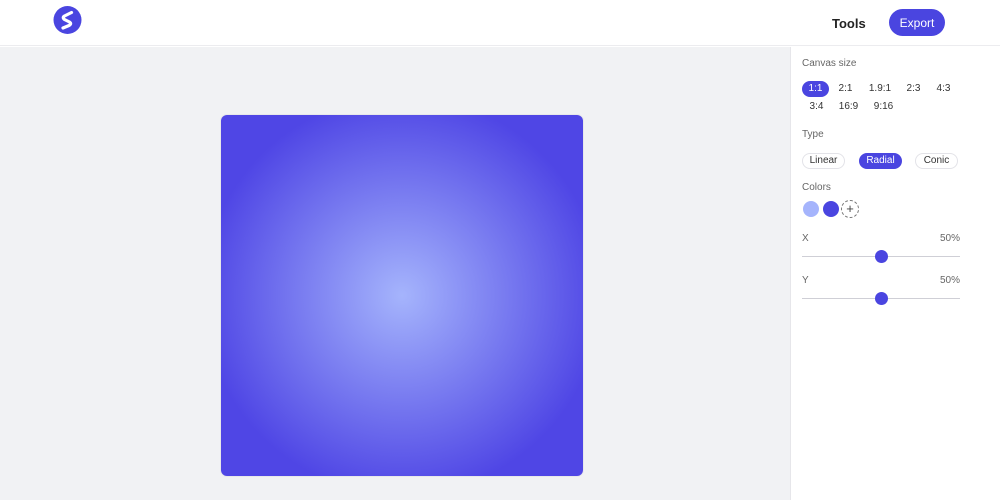  I want to click on color-swatch-dark, so click(831, 209).